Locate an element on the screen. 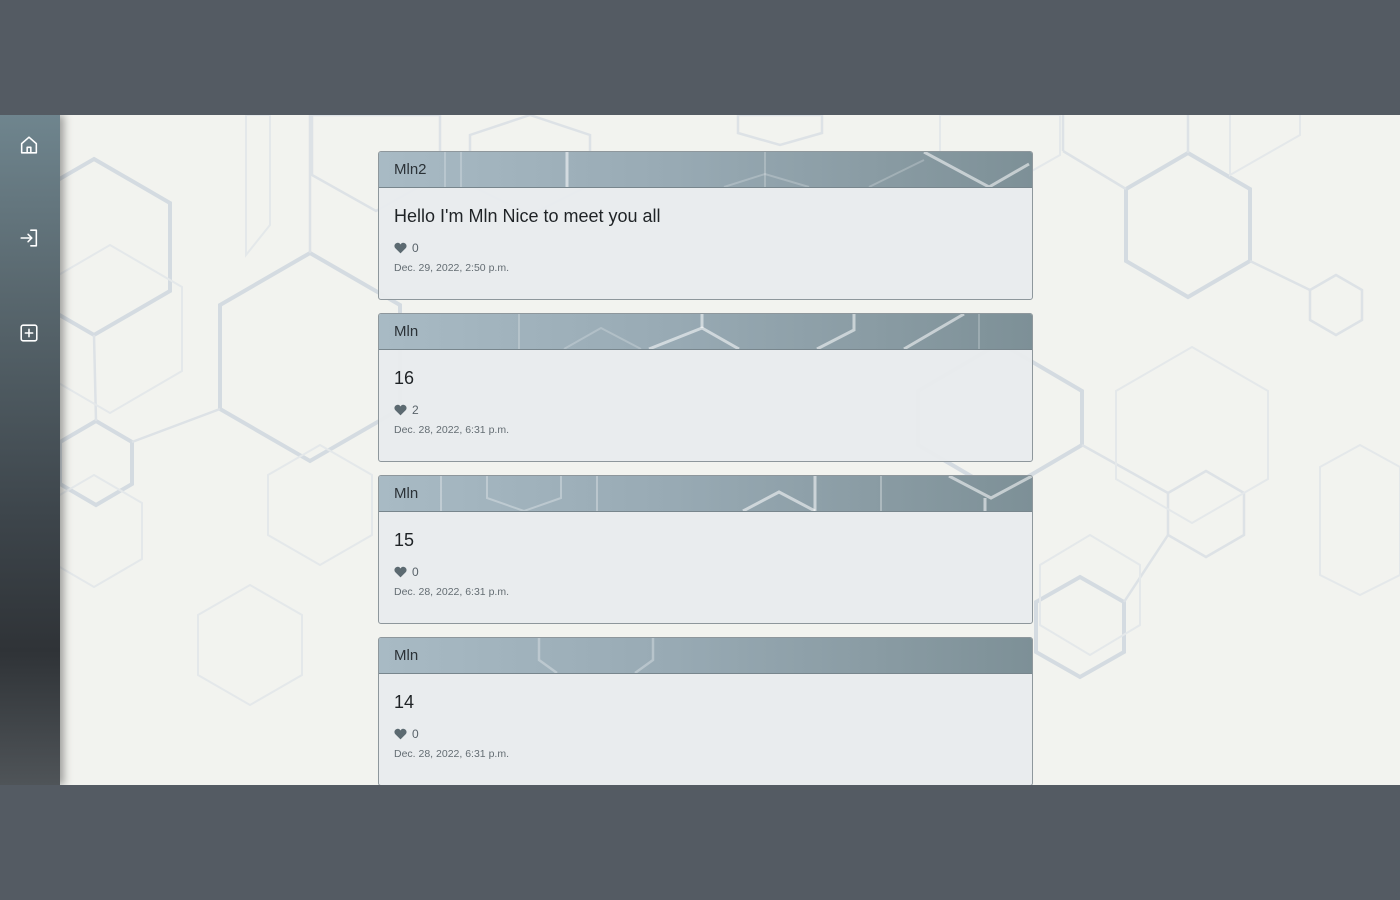 This screenshot has width=1400, height=900. post-date: Dec. 29, 2022, 2:50 p.m. is located at coordinates (451, 268).